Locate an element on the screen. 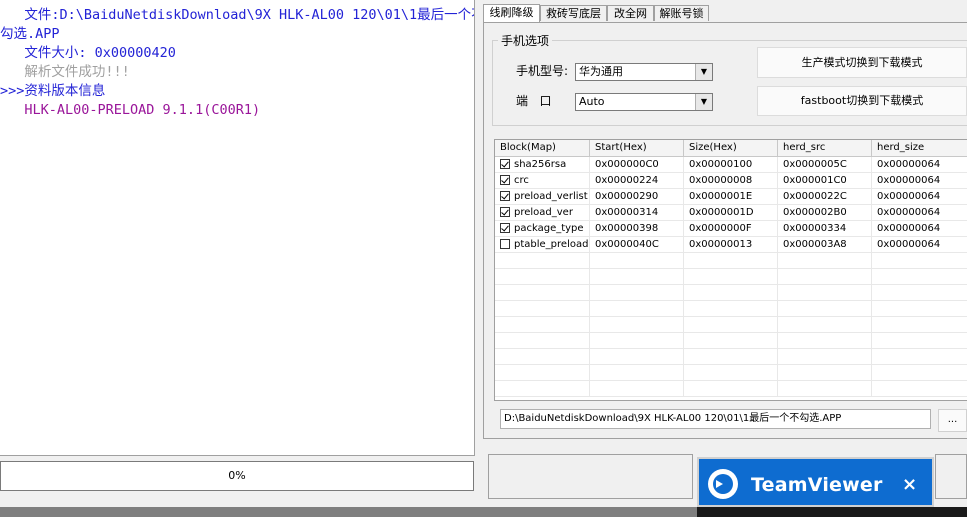 Image resolution: width=967 pixels, height=517 pixels. table-cell: crc is located at coordinates (542, 181).